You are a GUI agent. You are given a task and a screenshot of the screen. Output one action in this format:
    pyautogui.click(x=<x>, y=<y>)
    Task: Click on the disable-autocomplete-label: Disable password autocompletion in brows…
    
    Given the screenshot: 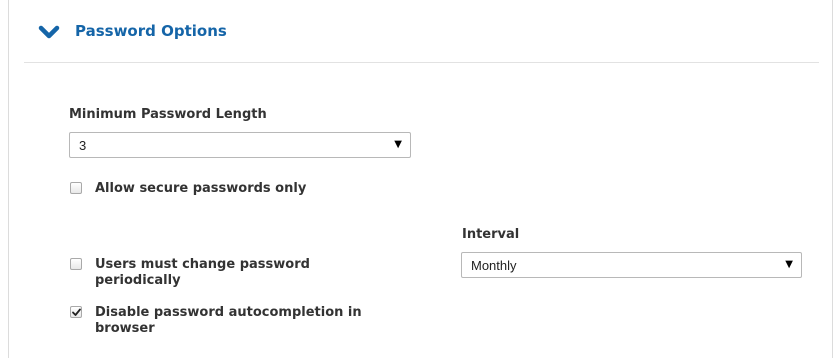 What is the action you would take?
    pyautogui.click(x=250, y=321)
    